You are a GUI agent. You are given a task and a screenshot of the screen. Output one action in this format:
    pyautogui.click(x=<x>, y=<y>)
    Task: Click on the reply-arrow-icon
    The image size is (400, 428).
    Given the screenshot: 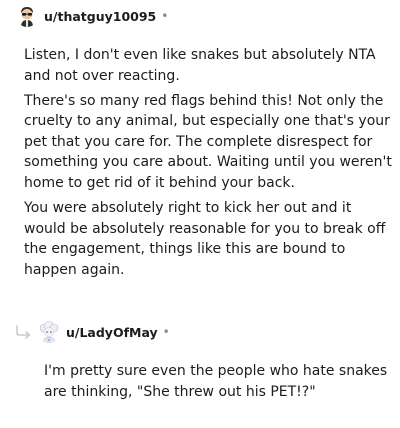 What is the action you would take?
    pyautogui.click(x=23, y=332)
    